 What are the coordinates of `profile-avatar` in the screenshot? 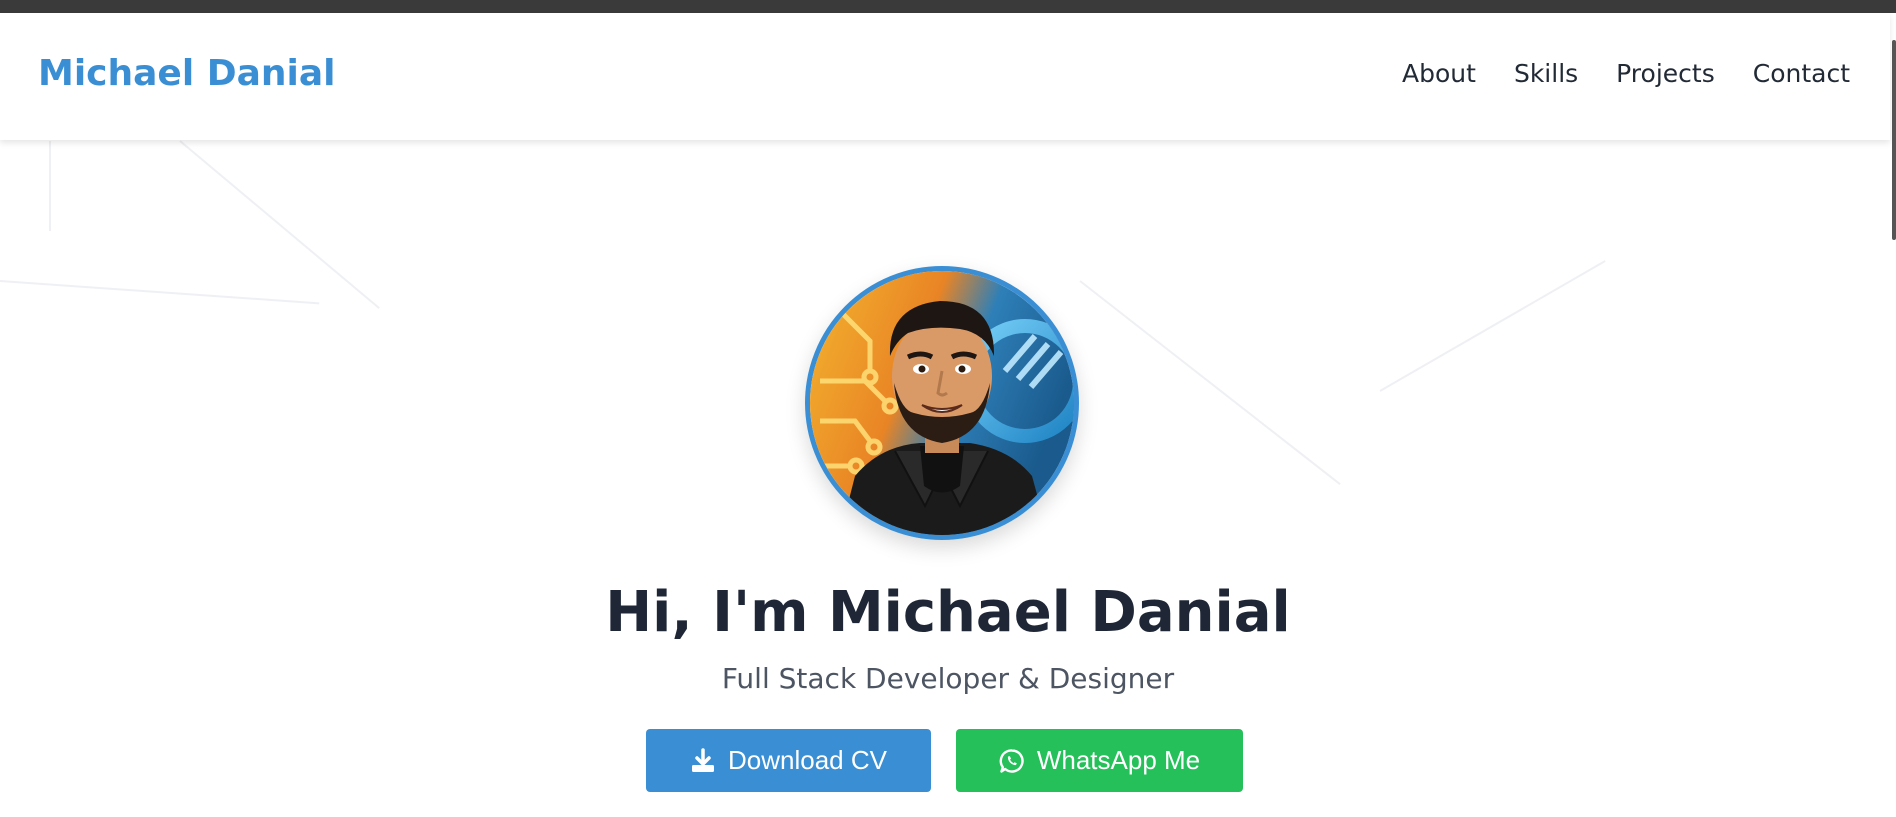 It's located at (942, 403).